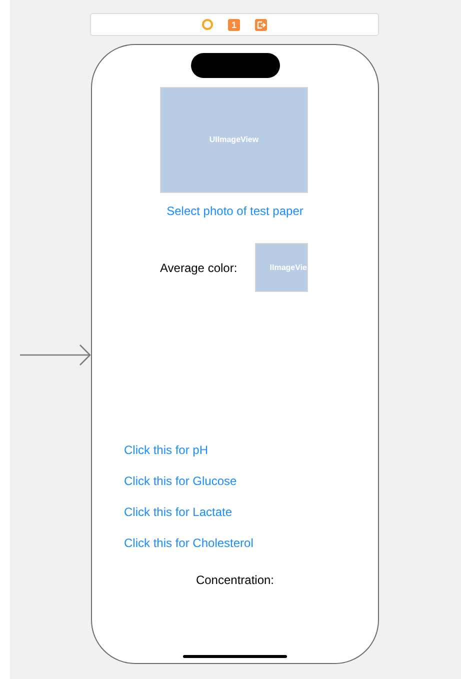 The height and width of the screenshot is (679, 461). Describe the element at coordinates (207, 24) in the screenshot. I see `view-controller-icon` at that location.